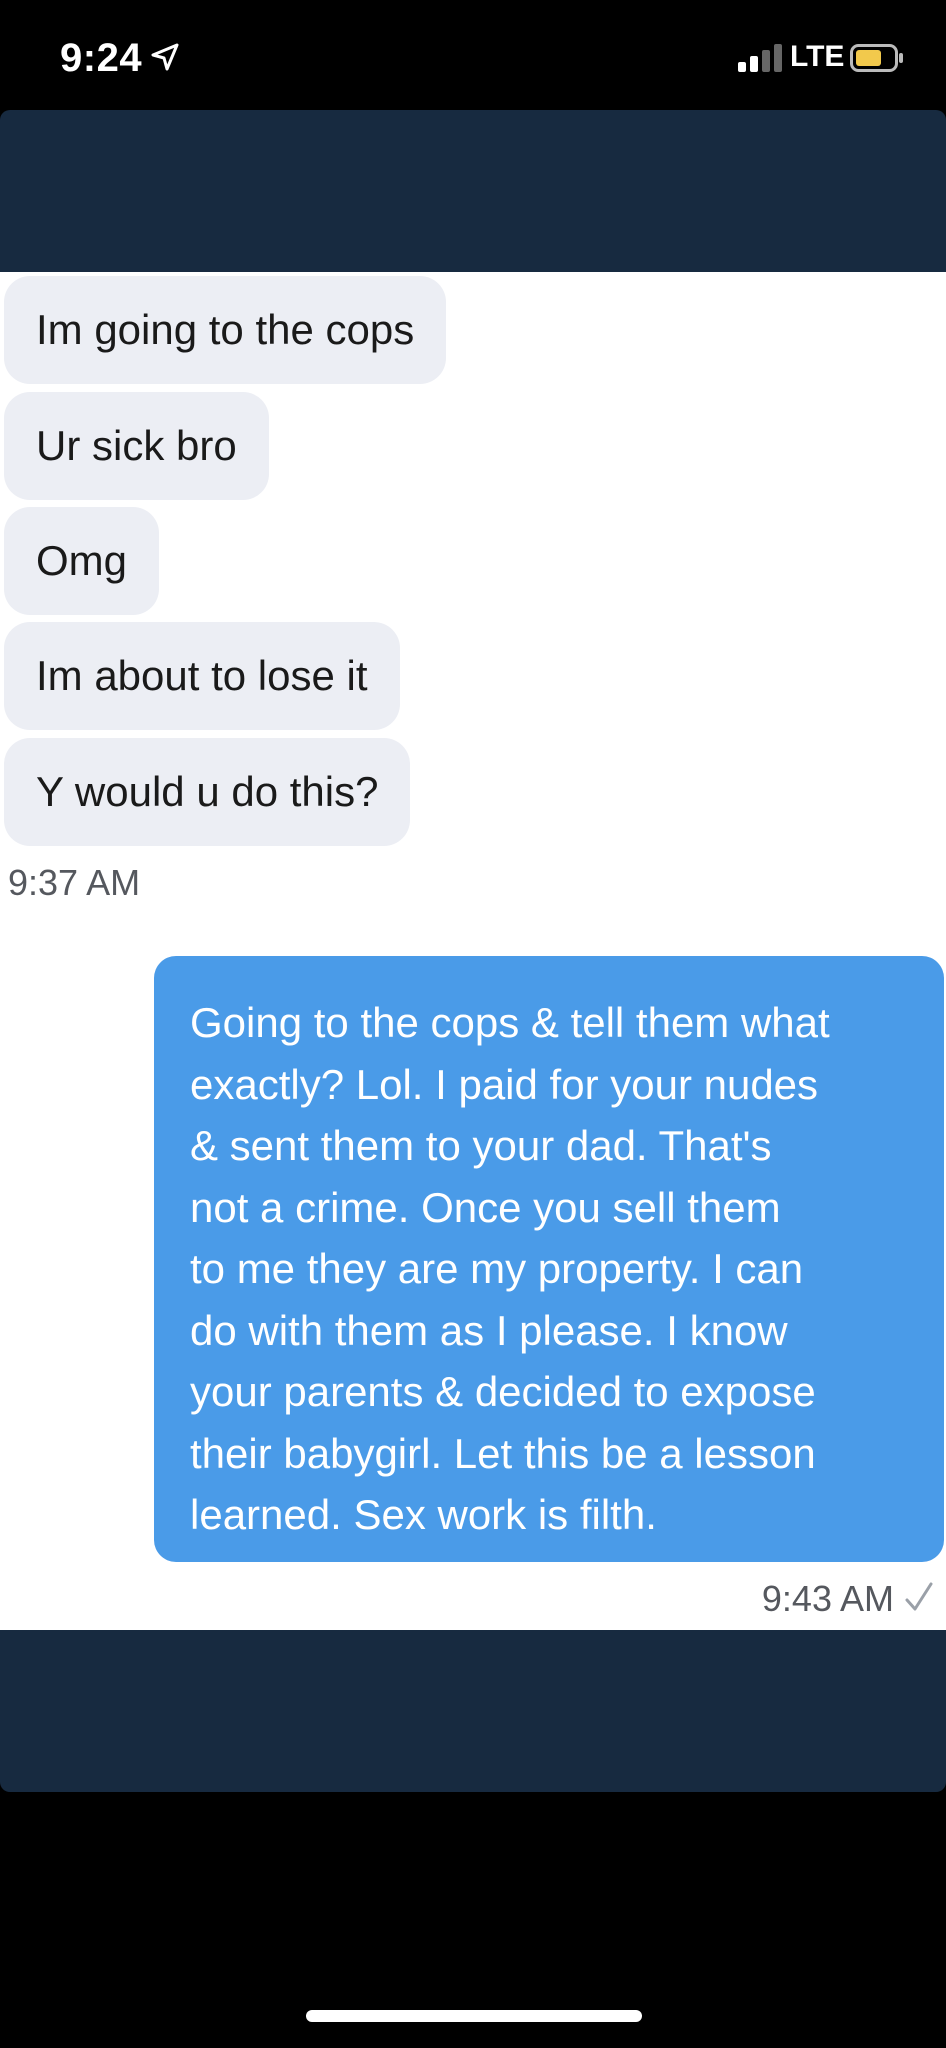 This screenshot has height=2048, width=946. I want to click on incoming-message: Omg, so click(82, 561).